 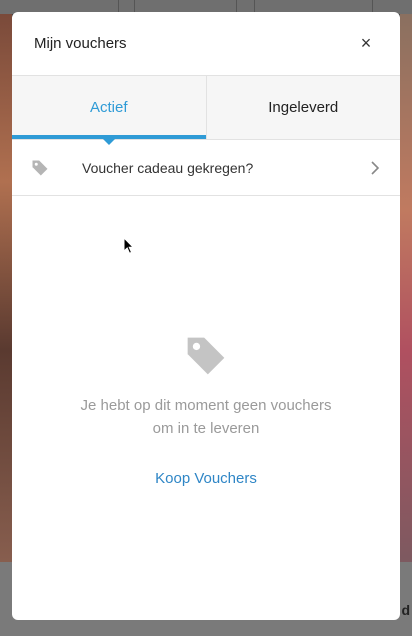 I want to click on background-corner-text: d, so click(x=405, y=610).